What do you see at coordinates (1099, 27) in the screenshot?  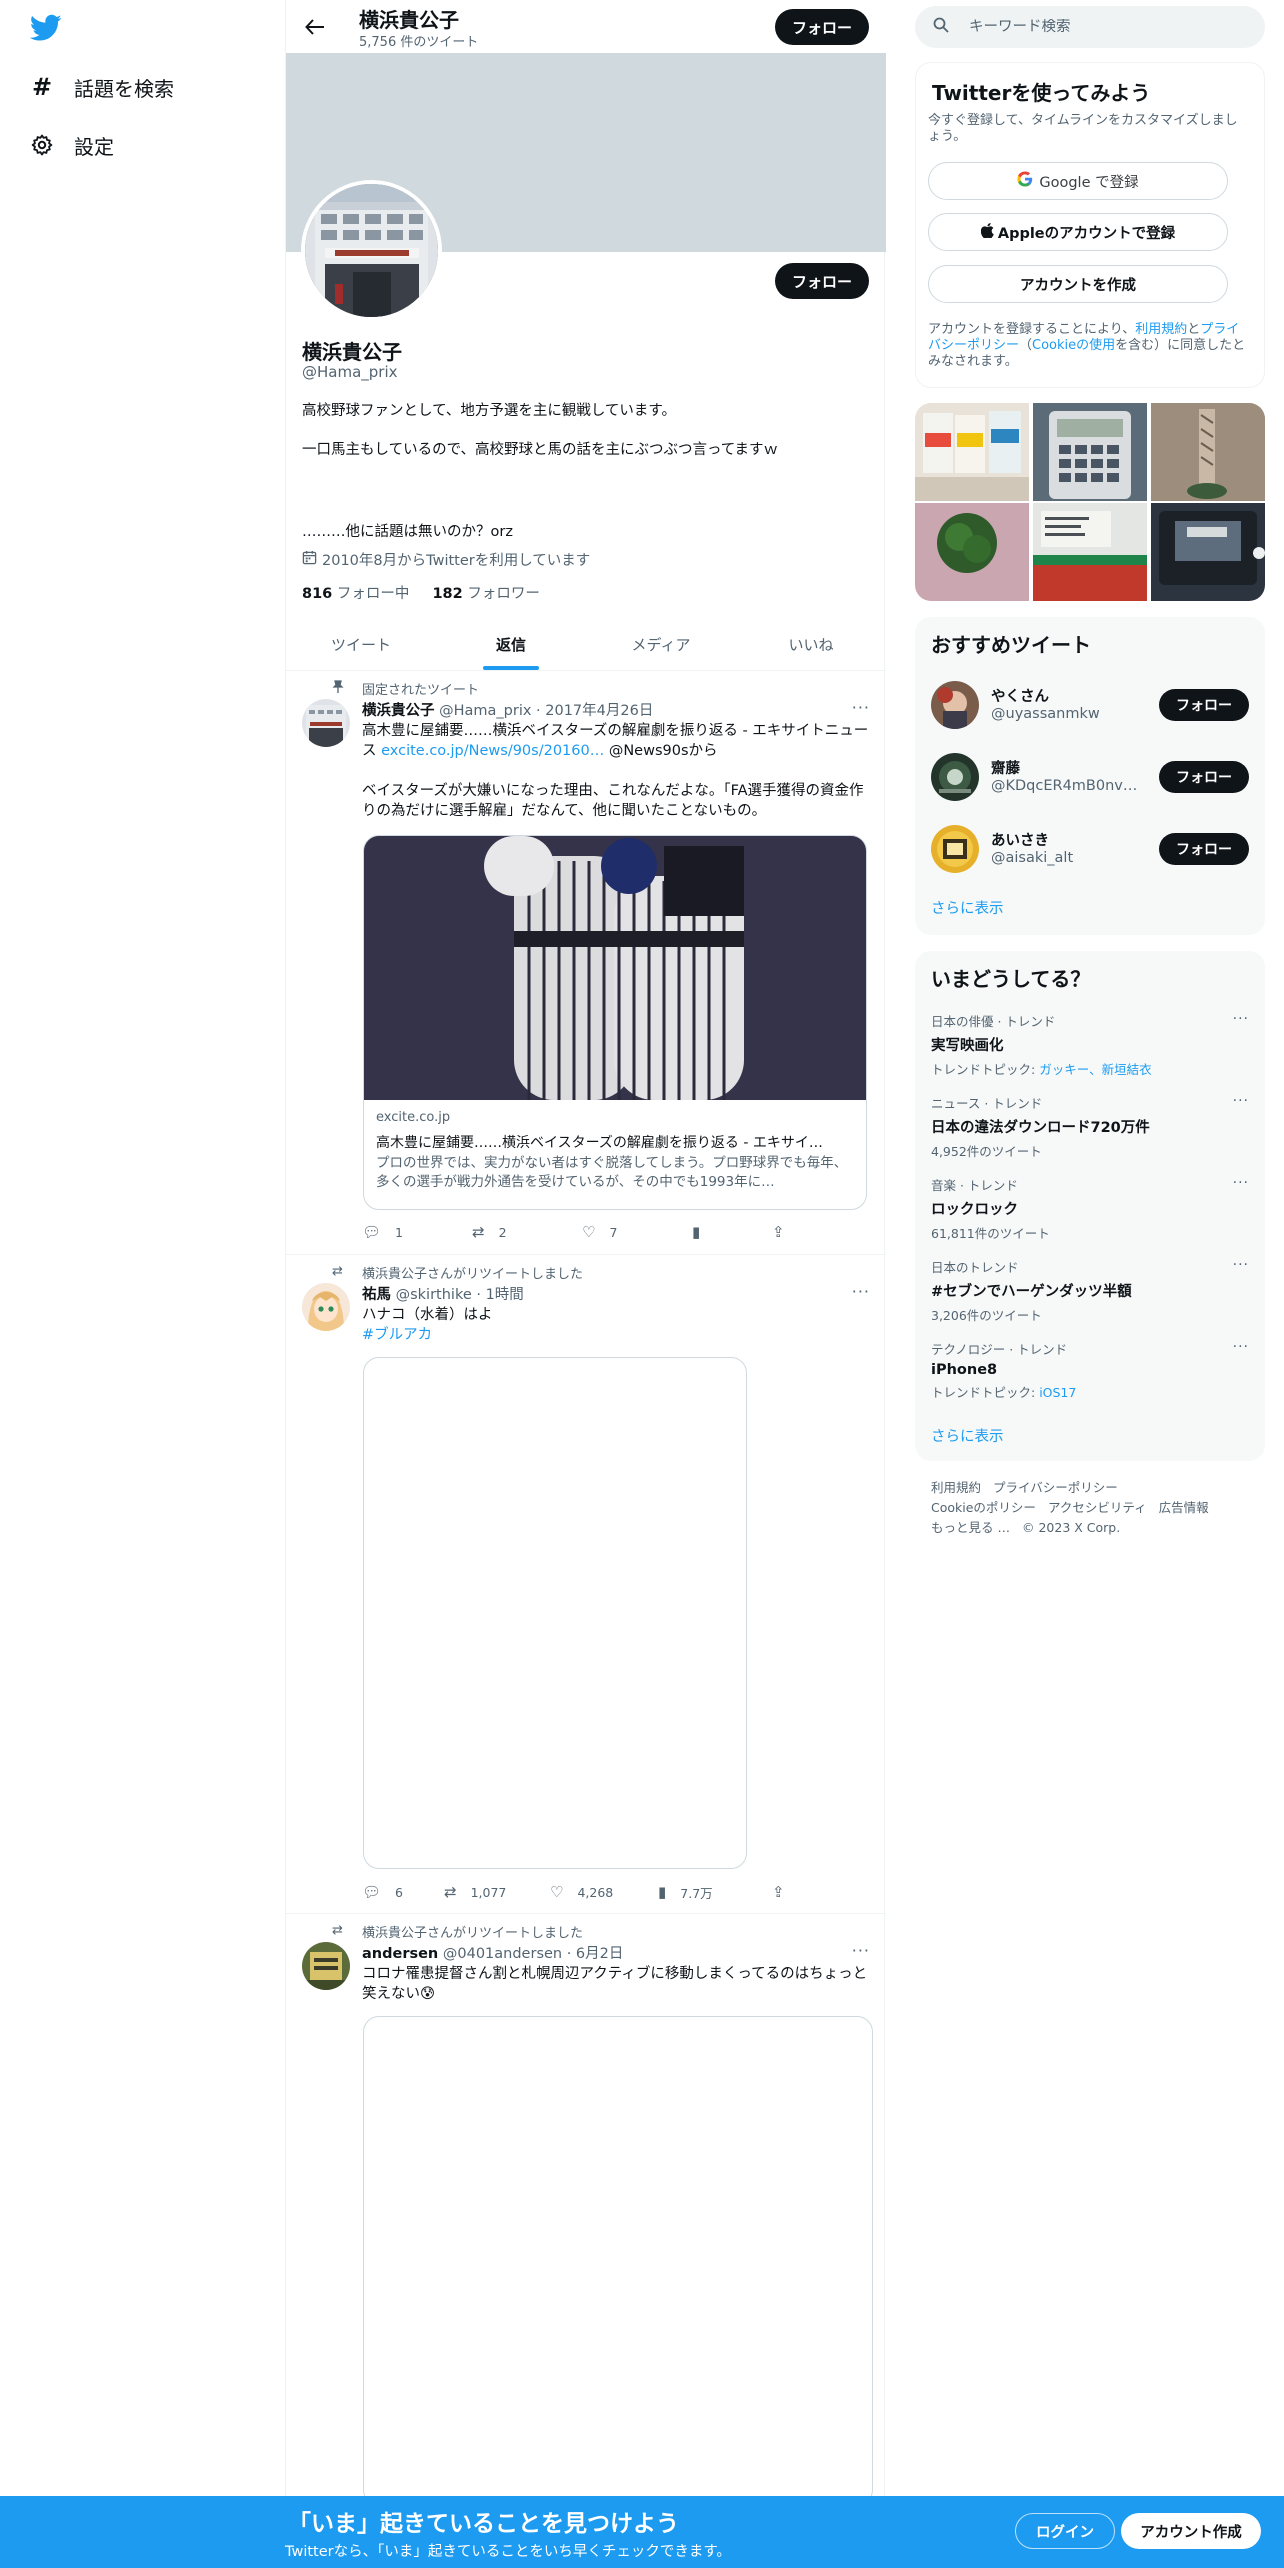 I see `search-input` at bounding box center [1099, 27].